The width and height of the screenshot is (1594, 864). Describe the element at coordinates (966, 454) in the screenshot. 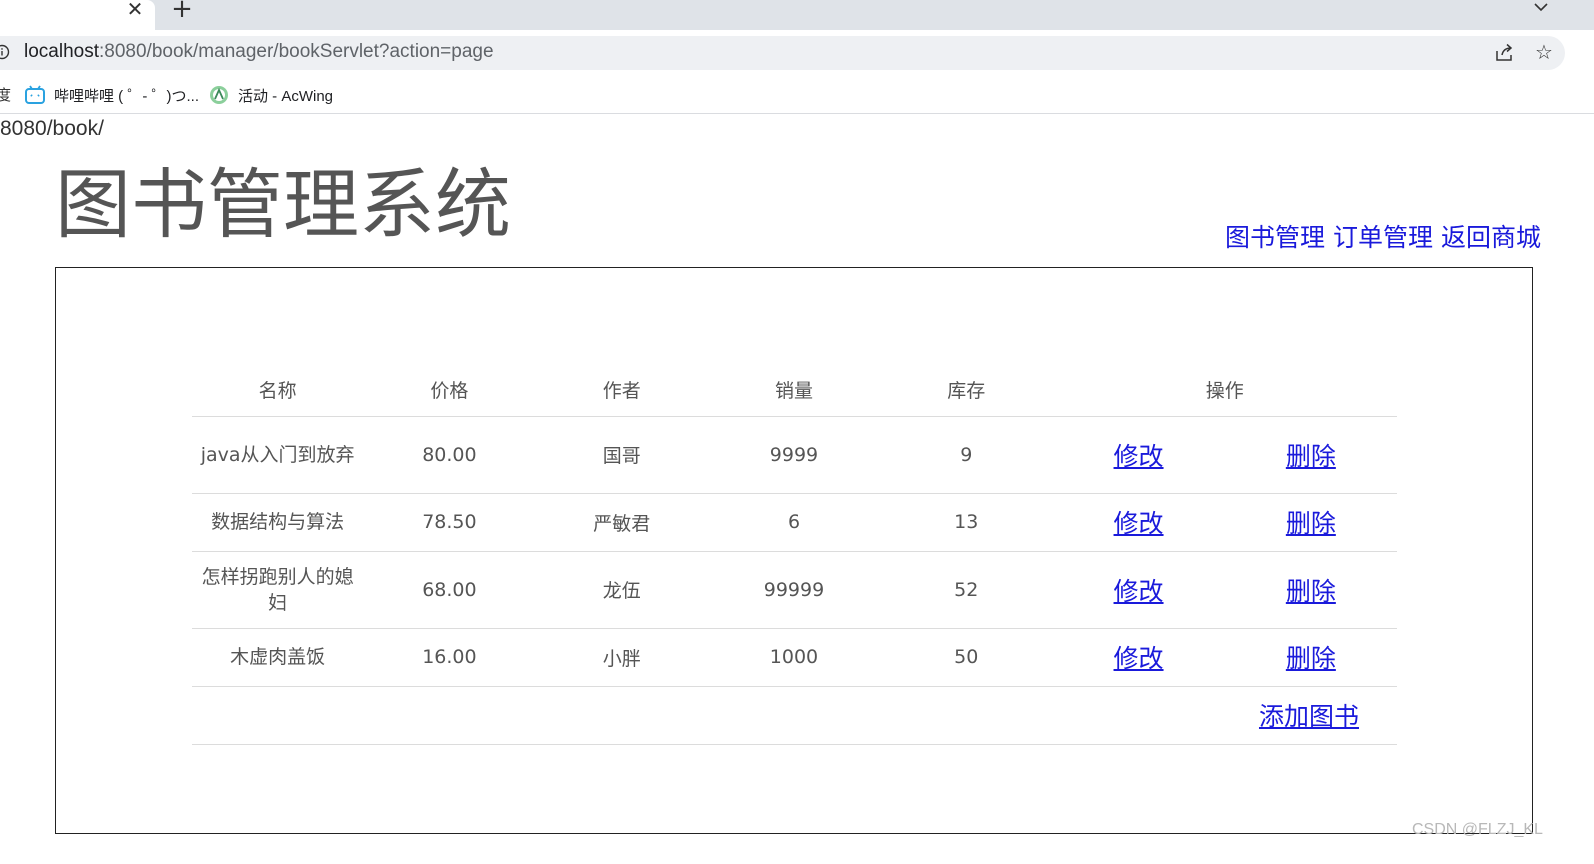

I see `cell-stock: 9` at that location.